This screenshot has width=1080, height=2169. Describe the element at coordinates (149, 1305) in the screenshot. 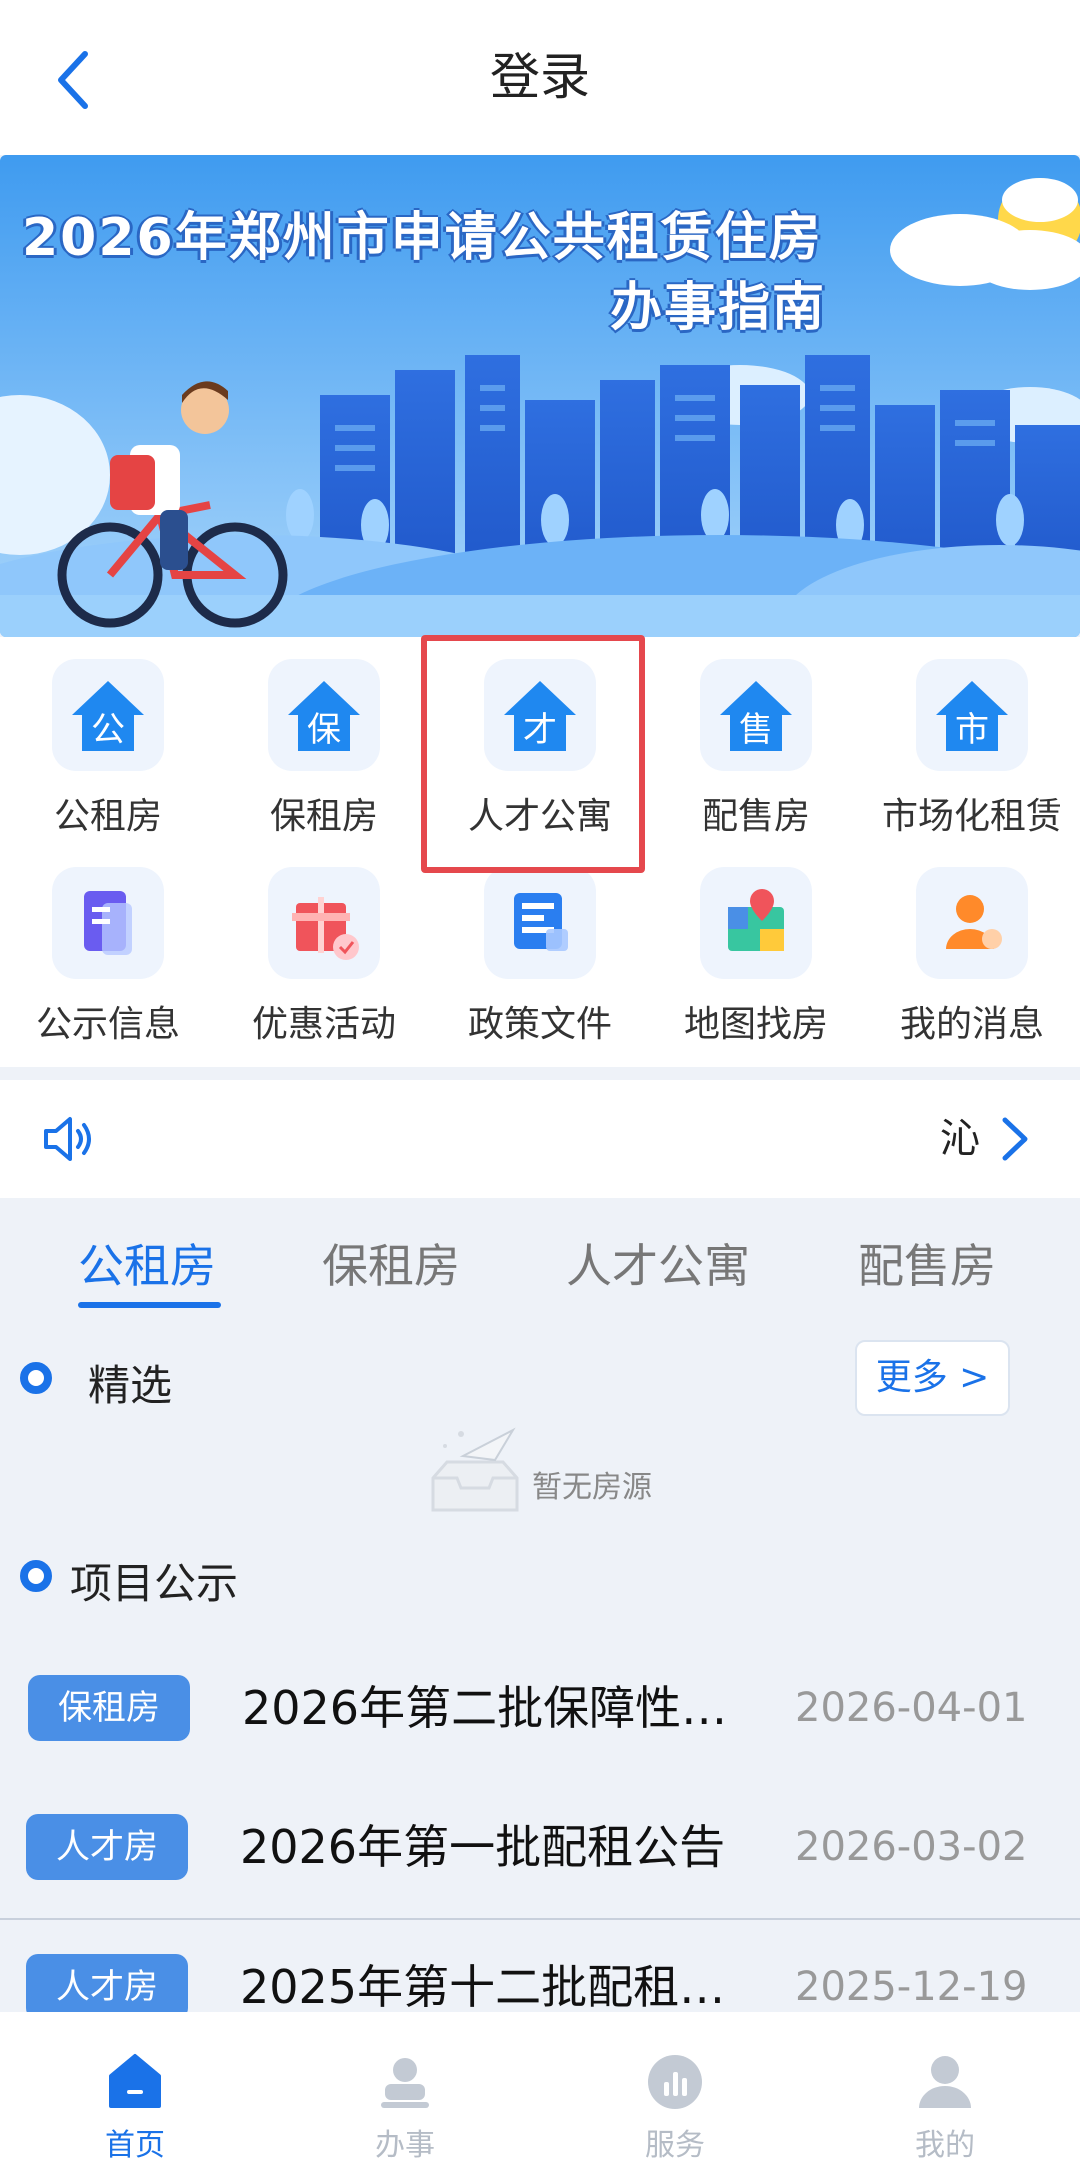

I see `tab-underline` at that location.